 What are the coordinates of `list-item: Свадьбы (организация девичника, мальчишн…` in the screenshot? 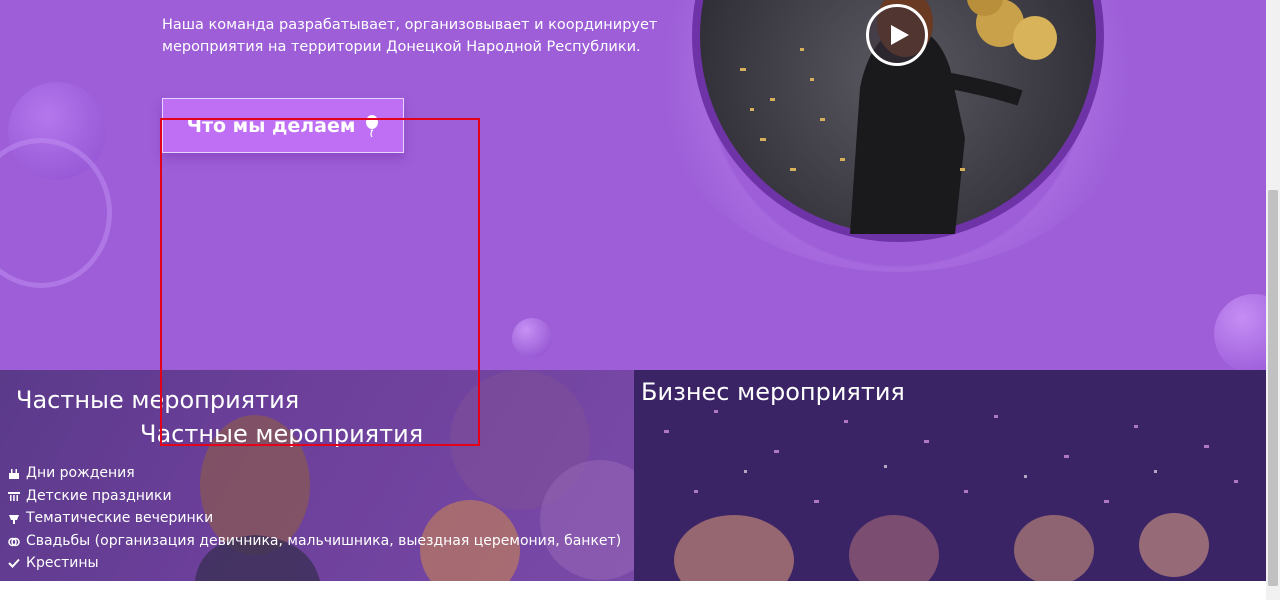 It's located at (314, 541).